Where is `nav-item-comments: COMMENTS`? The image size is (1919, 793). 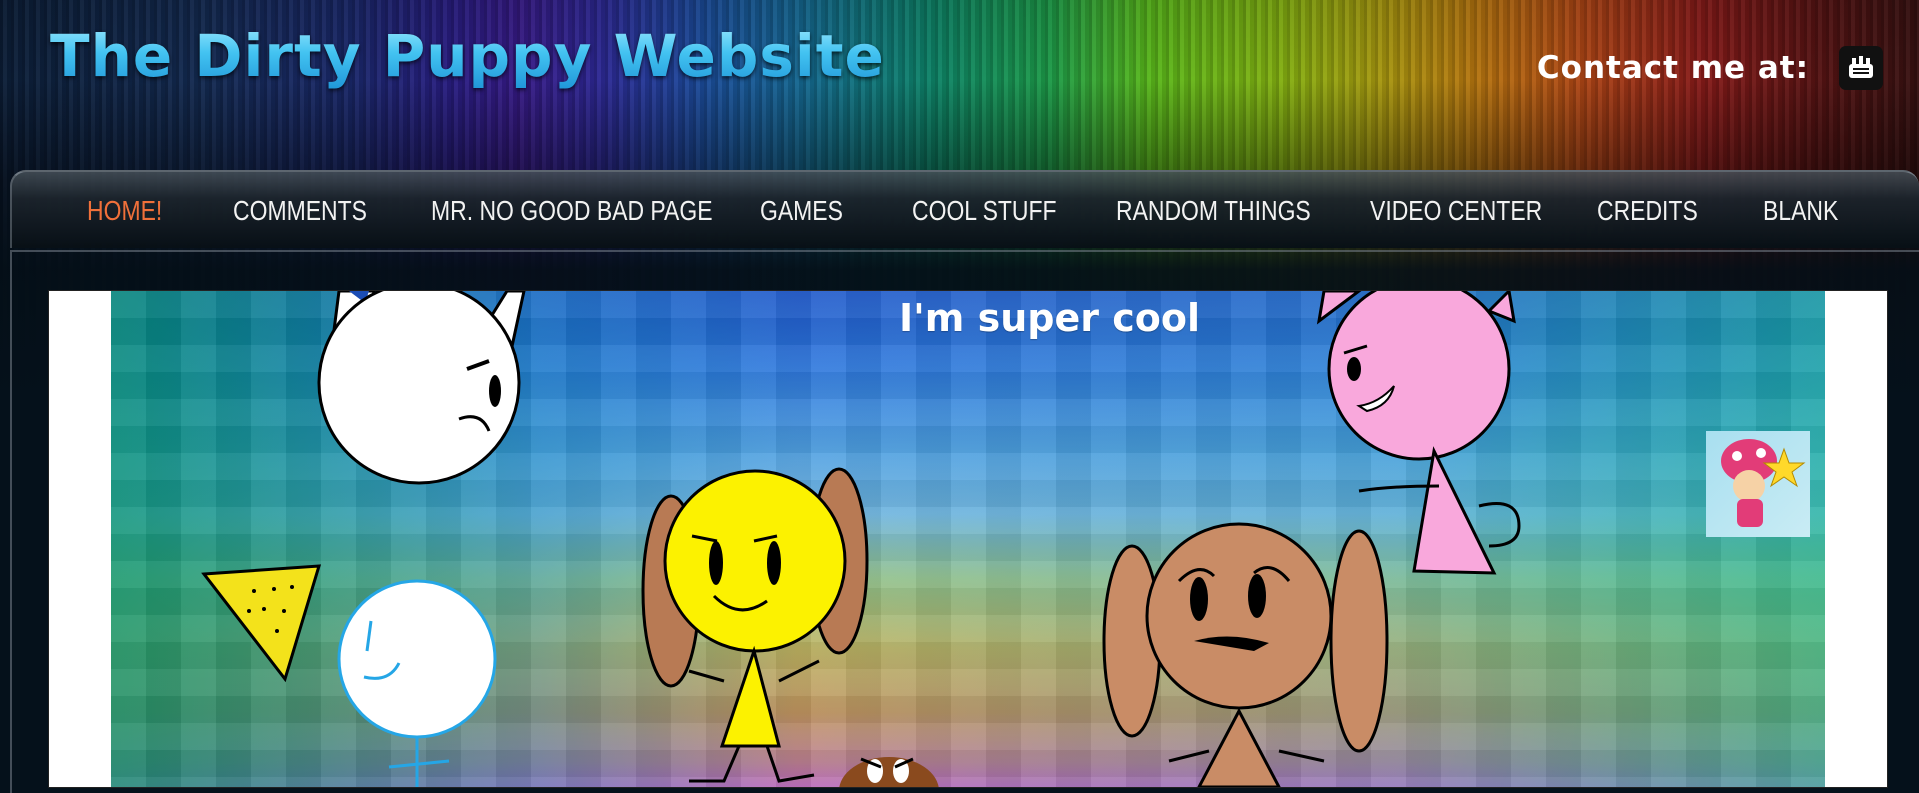 nav-item-comments: COMMENTS is located at coordinates (300, 211).